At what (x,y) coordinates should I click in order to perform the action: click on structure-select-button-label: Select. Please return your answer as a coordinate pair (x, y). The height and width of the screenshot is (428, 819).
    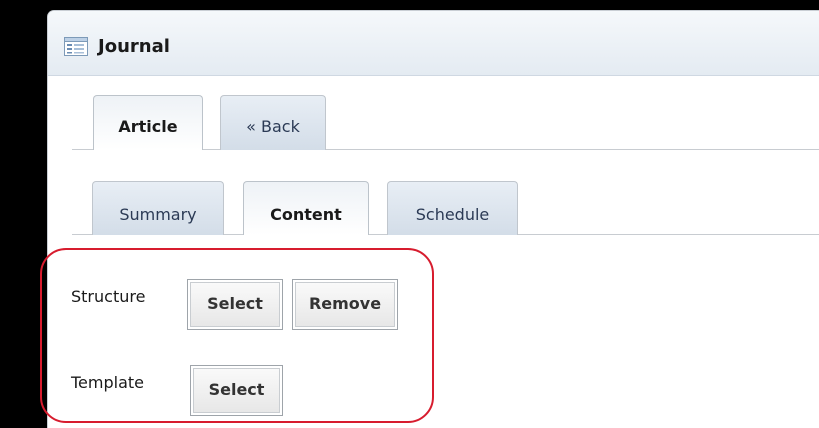
    Looking at the image, I should click on (235, 303).